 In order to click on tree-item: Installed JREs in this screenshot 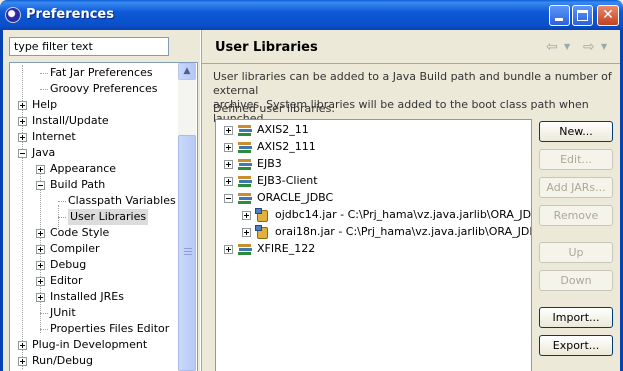, I will do `click(95, 297)`.